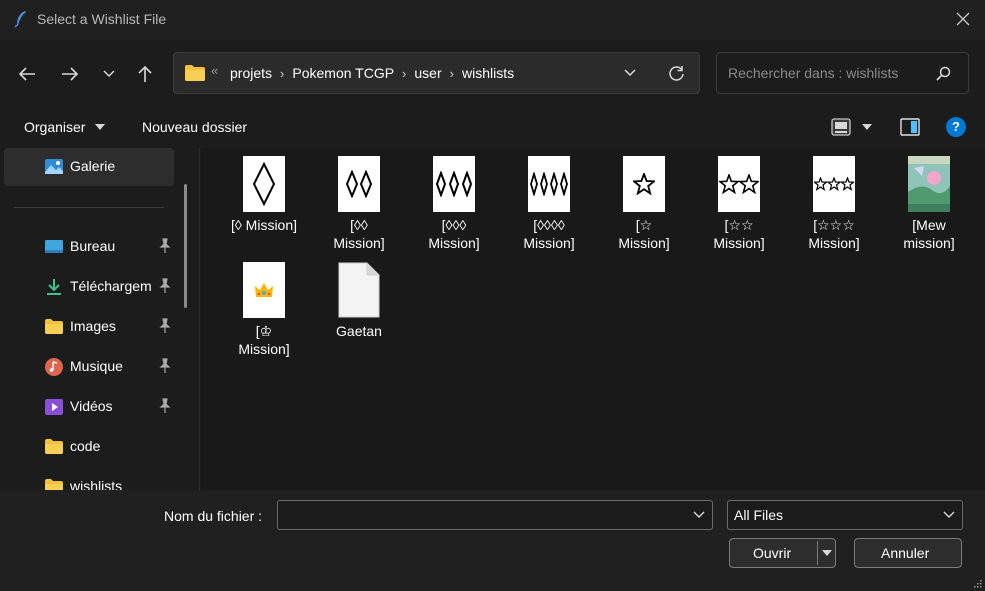 Image resolution: width=985 pixels, height=591 pixels. I want to click on pane-divider, so click(199, 319).